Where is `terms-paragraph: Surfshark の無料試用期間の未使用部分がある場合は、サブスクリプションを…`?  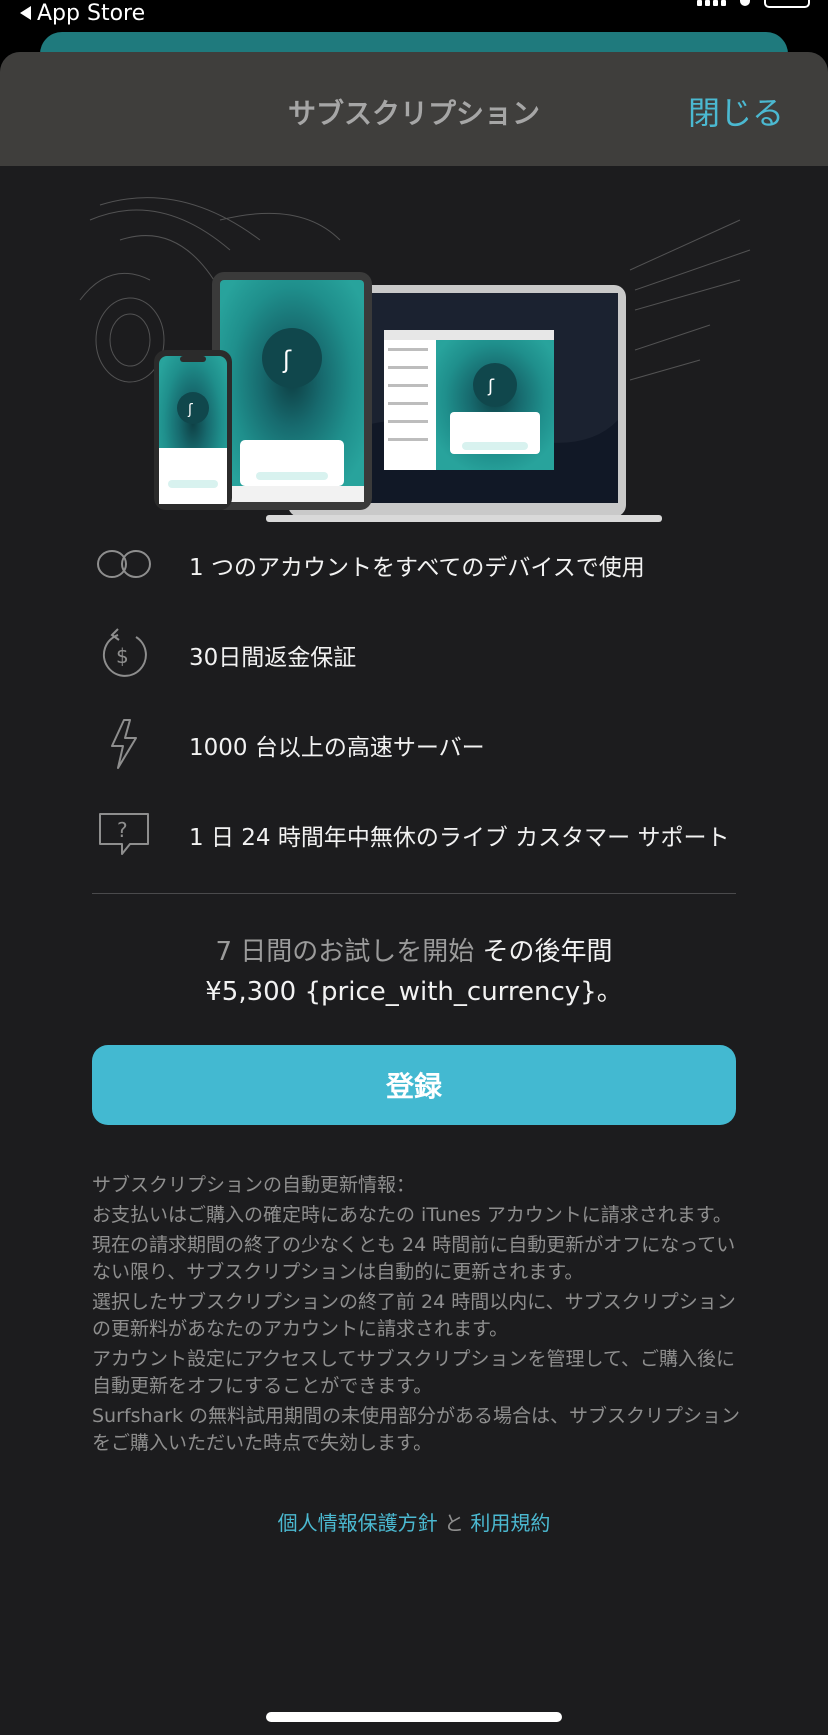
terms-paragraph: Surfshark の無料試用期間の未使用部分がある場合は、サブスクリプションを… is located at coordinates (416, 1429).